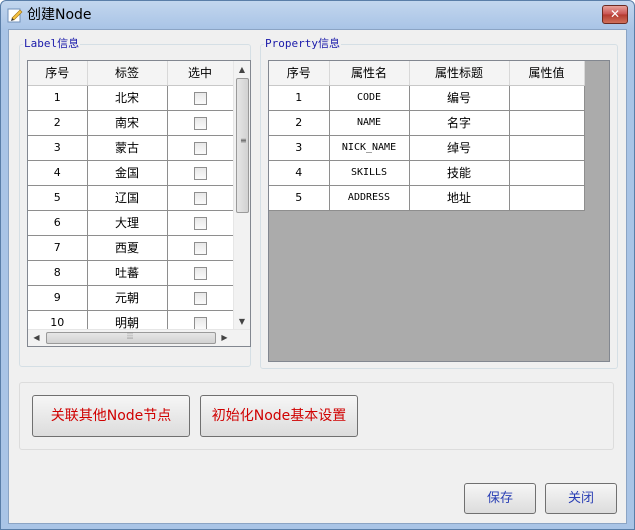 Image resolution: width=635 pixels, height=530 pixels. I want to click on property-caption-cell: 技能, so click(459, 173).